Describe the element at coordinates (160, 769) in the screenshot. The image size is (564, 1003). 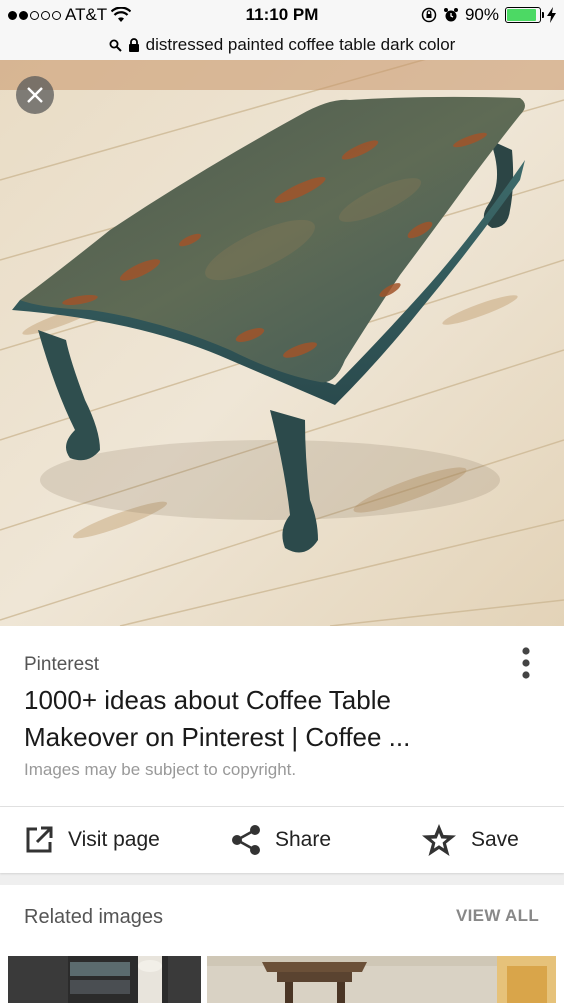
I see `copyright-notice: Images may be subject to copyright.` at that location.